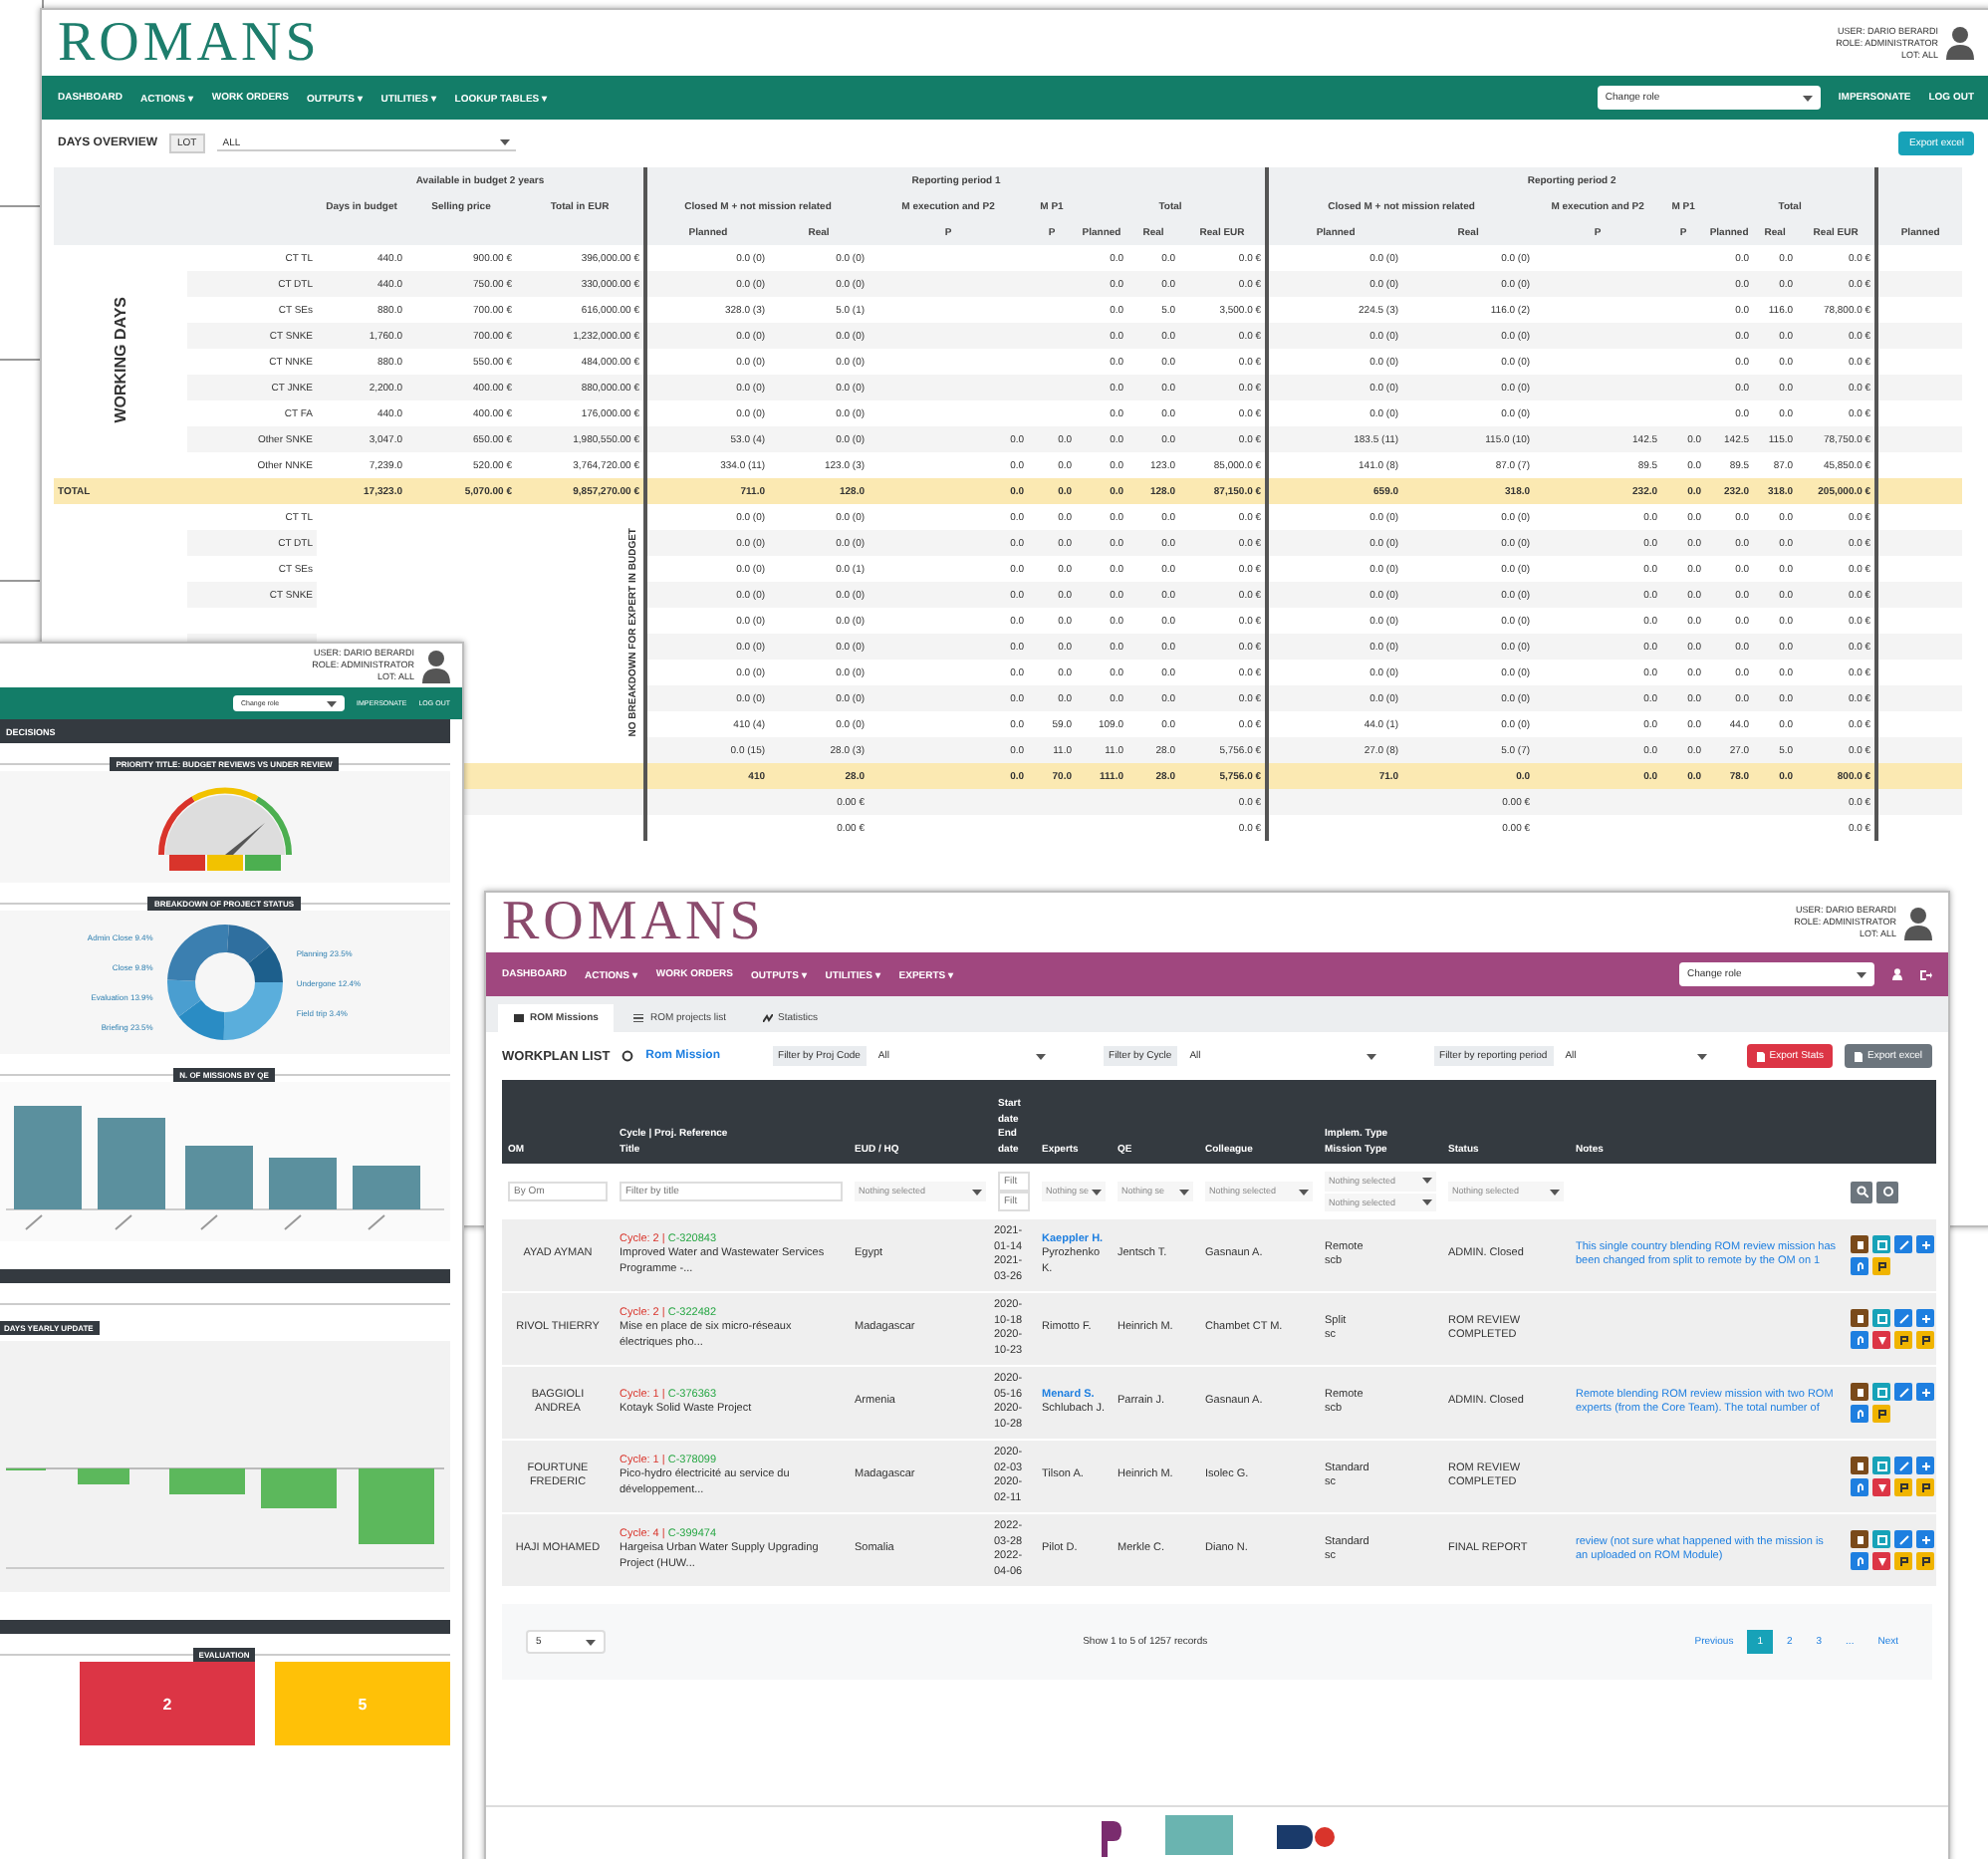 The width and height of the screenshot is (1988, 1859). Describe the element at coordinates (363, 1704) in the screenshot. I see `card-value: 5` at that location.